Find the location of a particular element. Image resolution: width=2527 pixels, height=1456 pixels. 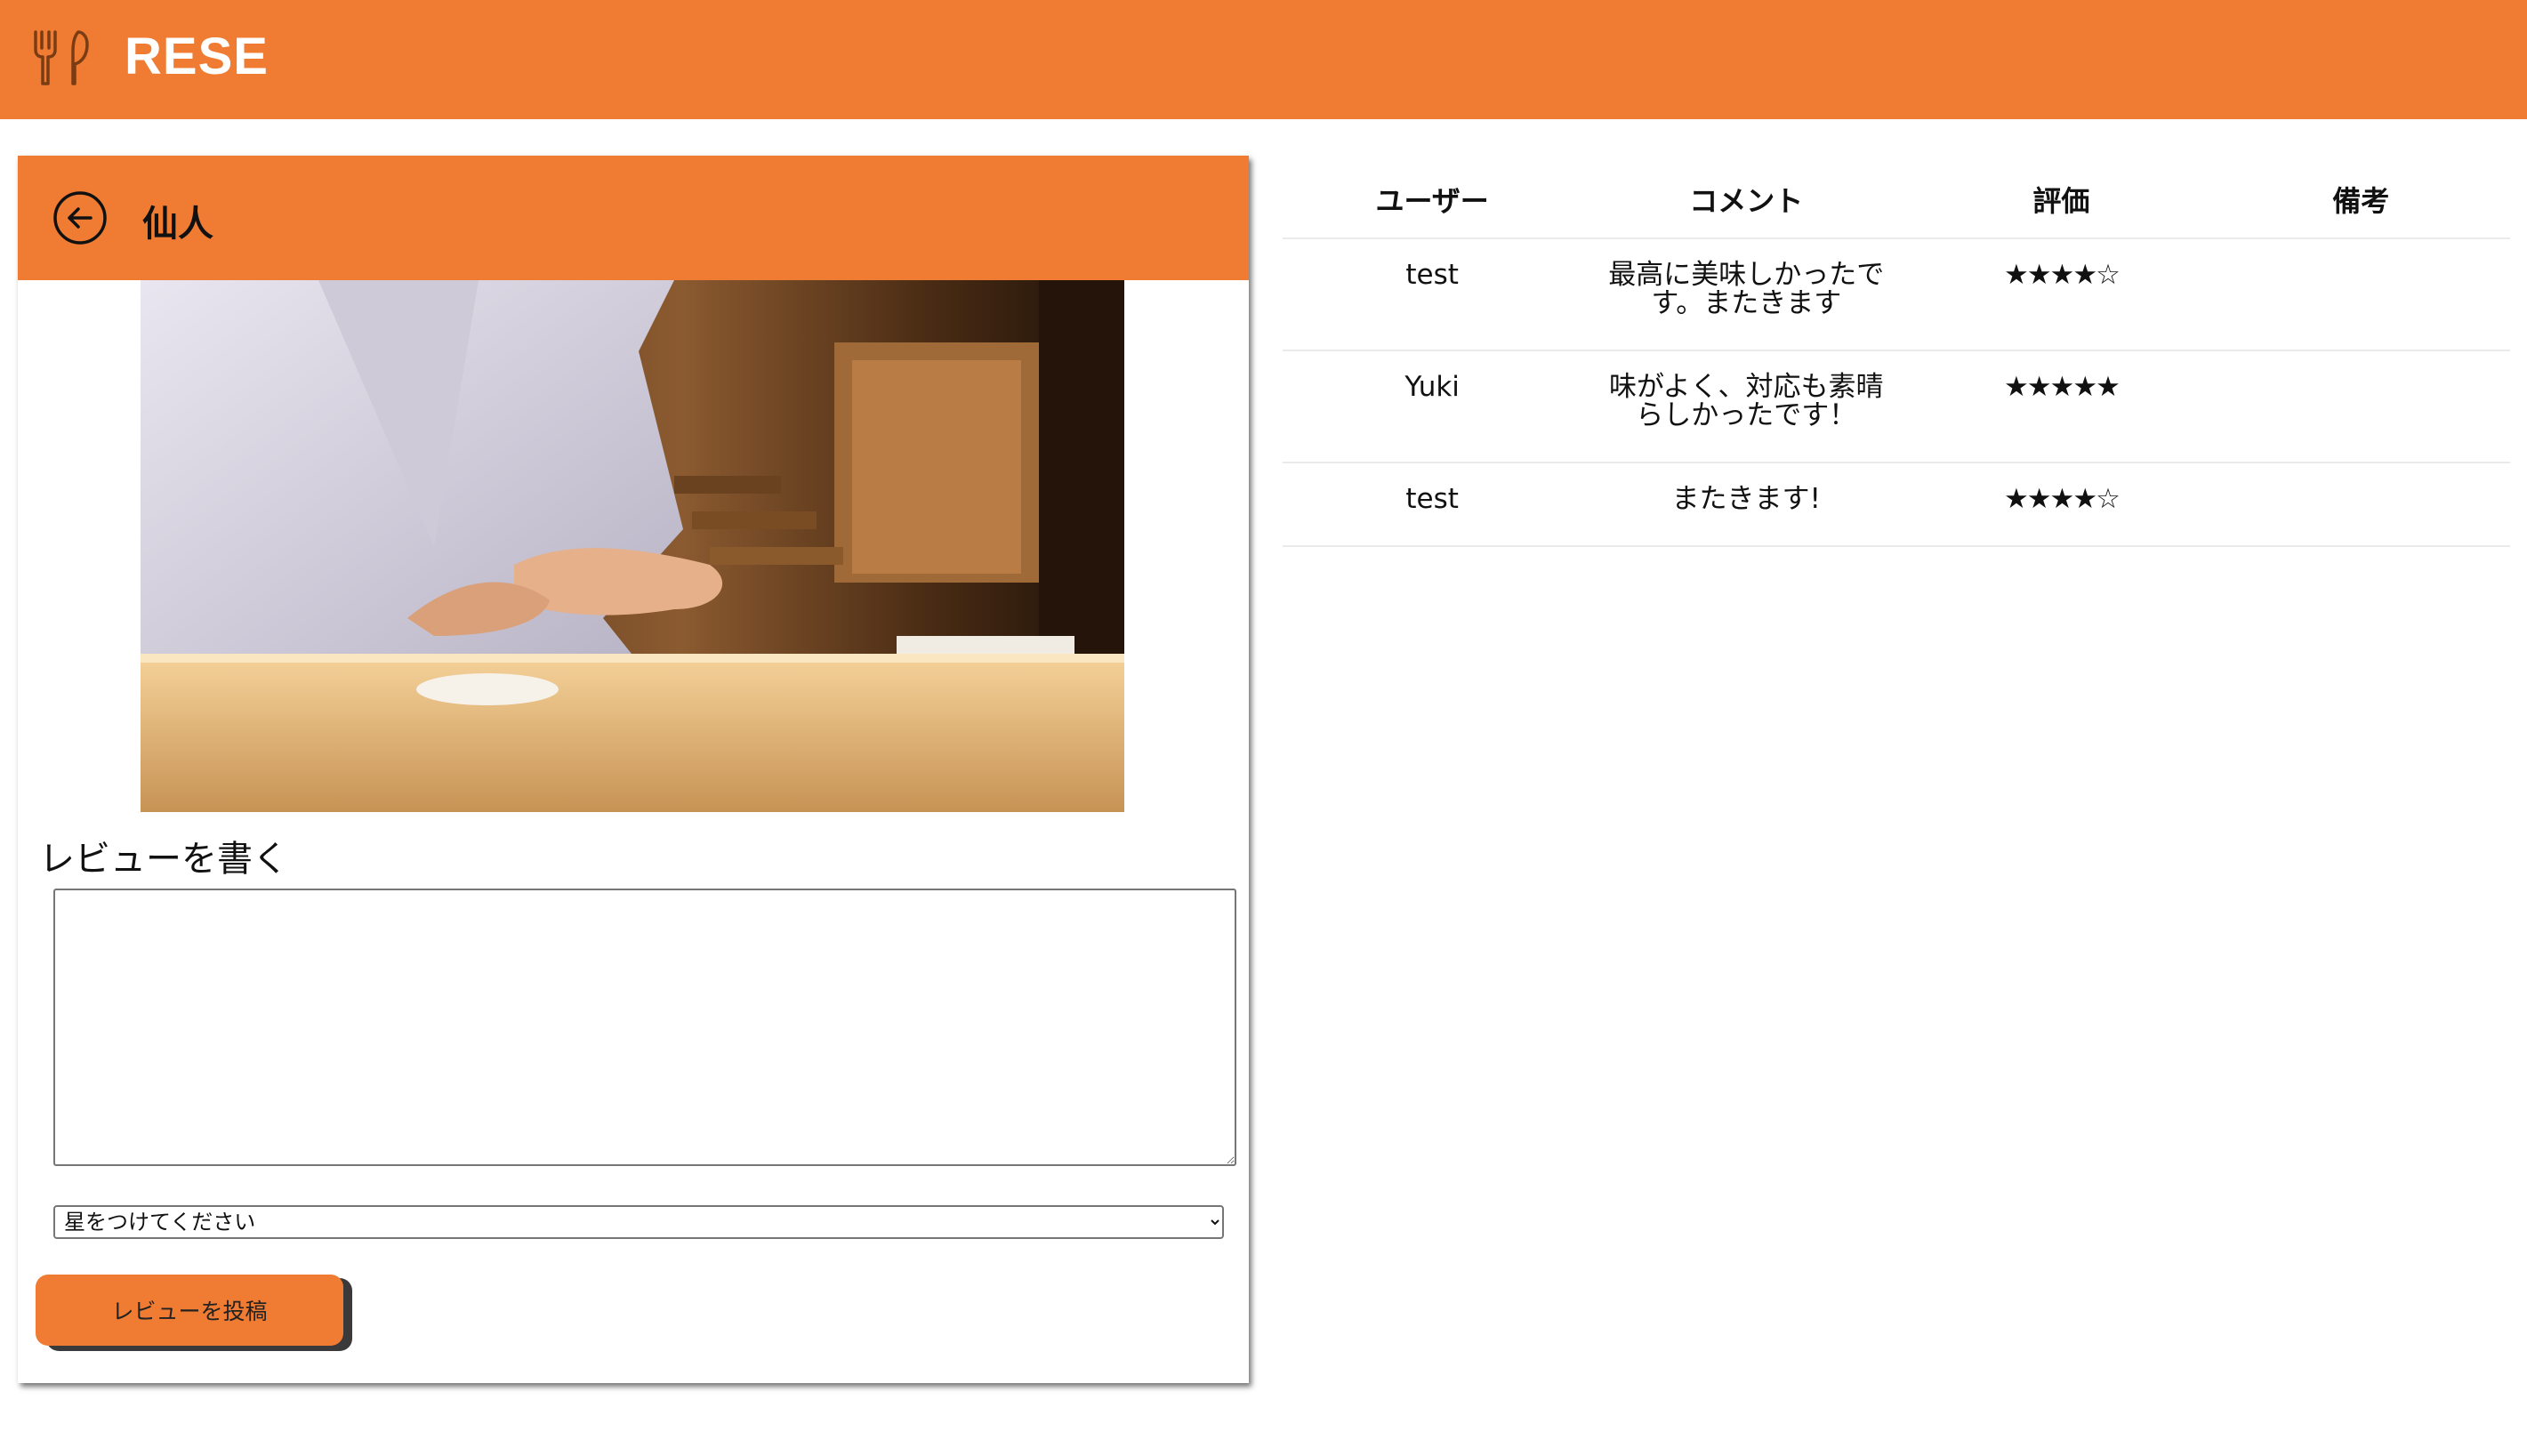

rating-select: 星をつけてください is located at coordinates (638, 1222).